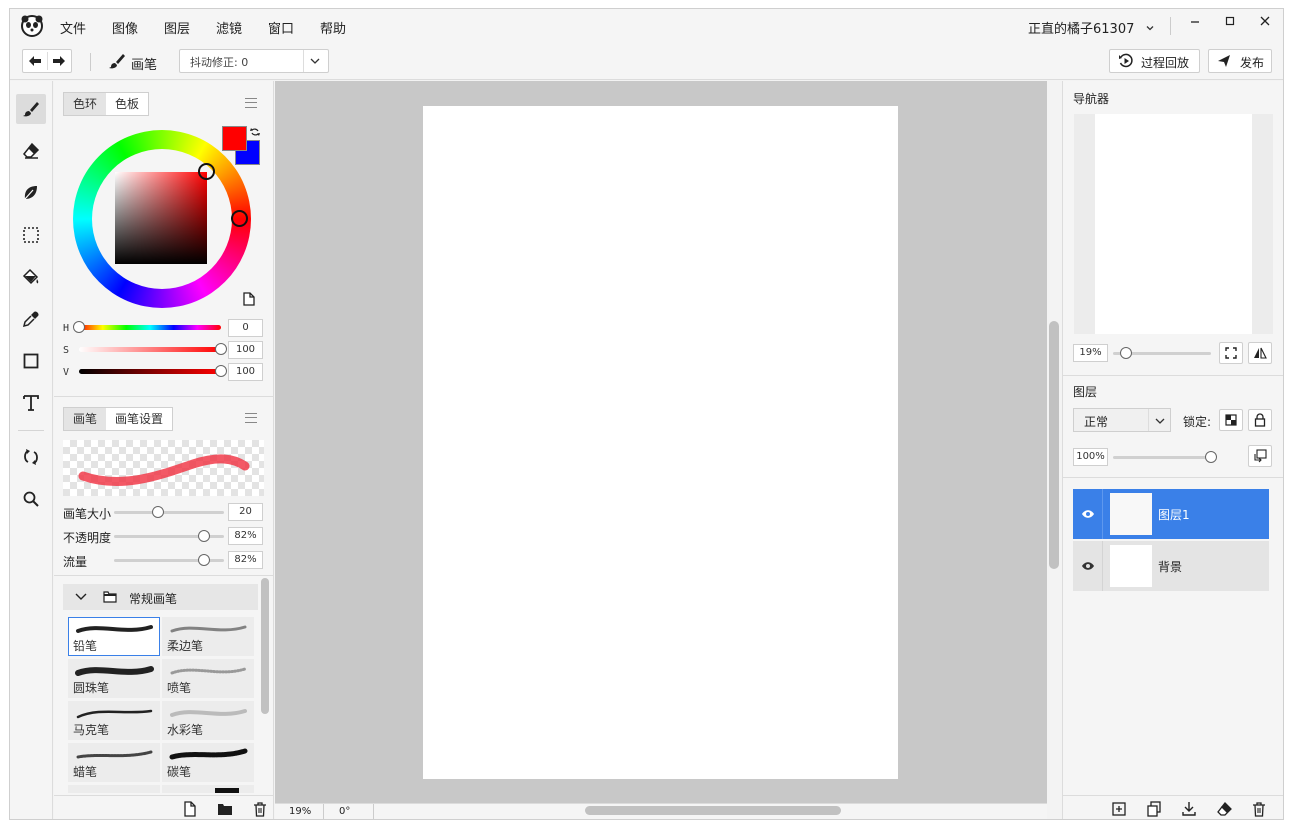 The height and width of the screenshot is (829, 1293). I want to click on navigator-preview, so click(1173, 224).